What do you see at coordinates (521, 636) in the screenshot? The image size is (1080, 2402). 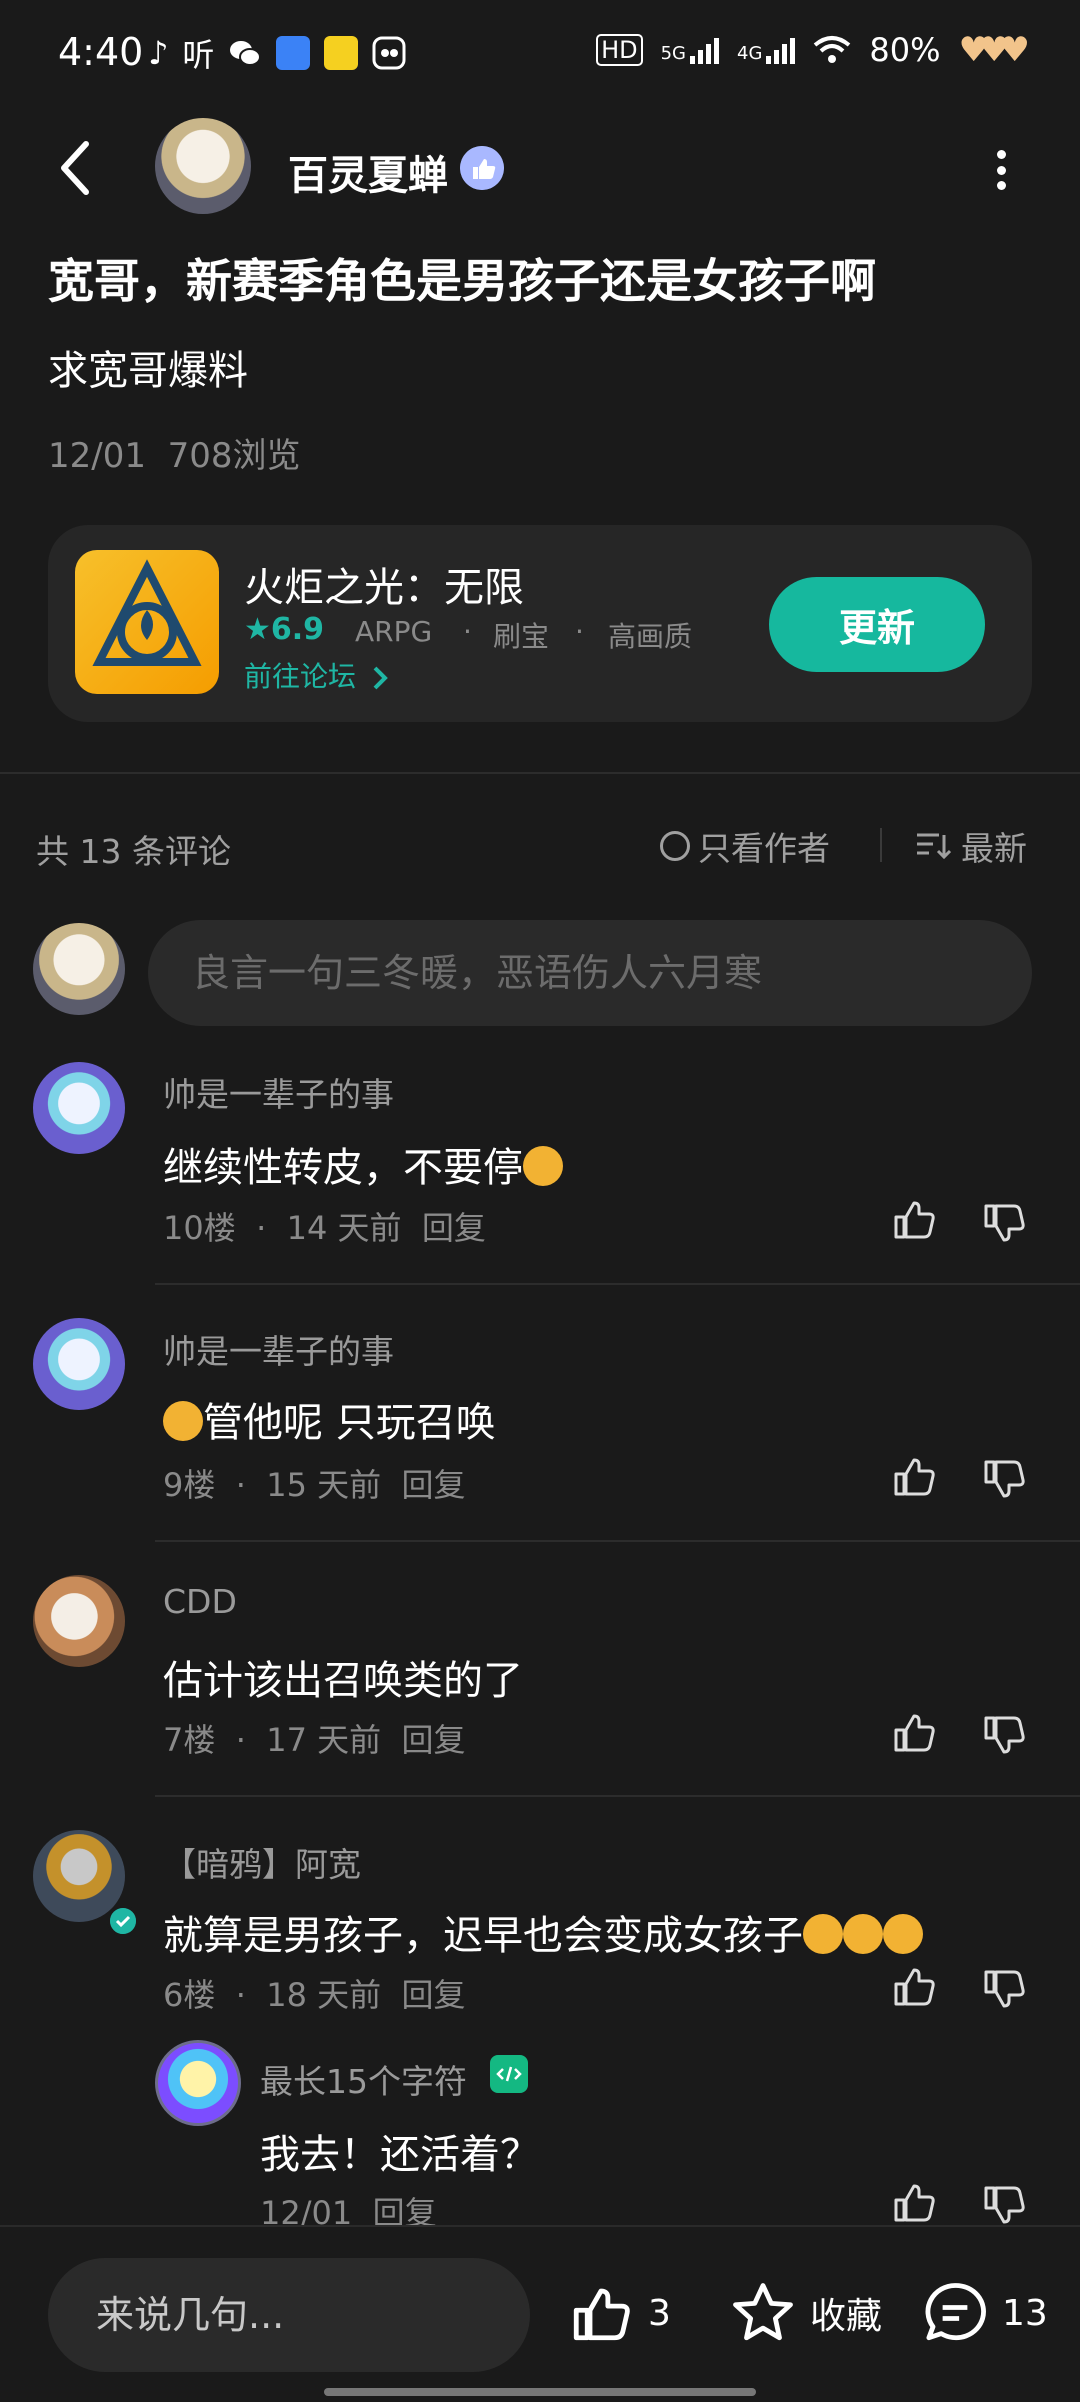 I see `game-tag: 刷宝` at bounding box center [521, 636].